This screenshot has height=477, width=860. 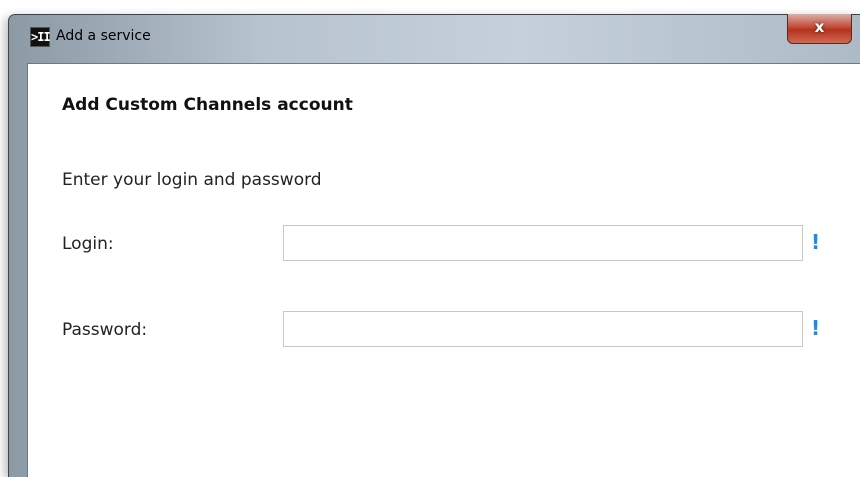 I want to click on close-icon: x, so click(x=819, y=27).